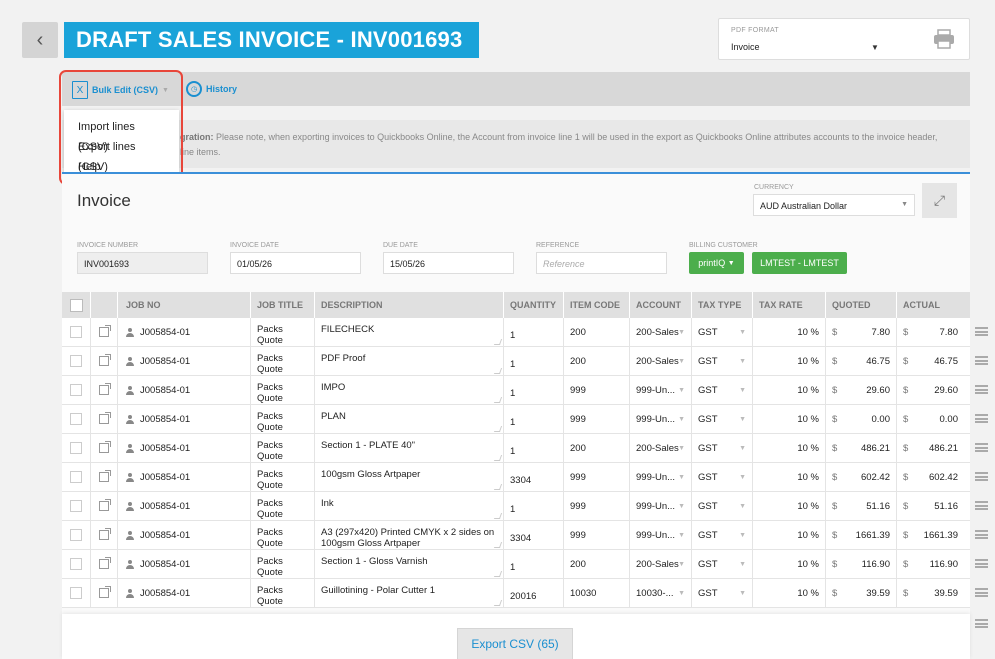 Image resolution: width=995 pixels, height=659 pixels. I want to click on actual-cell: $29.60, so click(930, 390).